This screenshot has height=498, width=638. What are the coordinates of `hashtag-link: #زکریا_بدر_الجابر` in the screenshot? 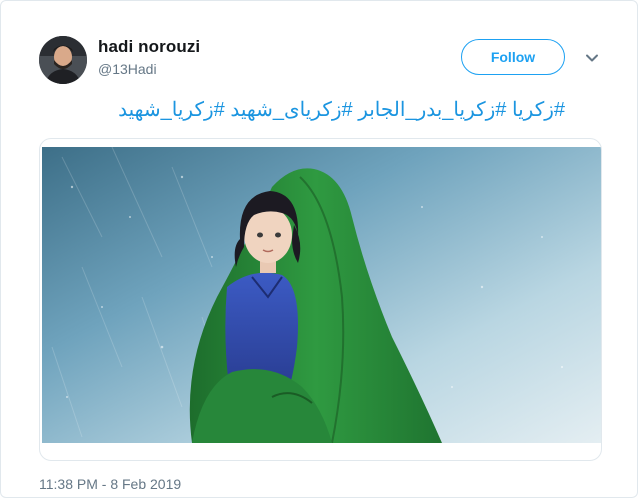 It's located at (432, 110).